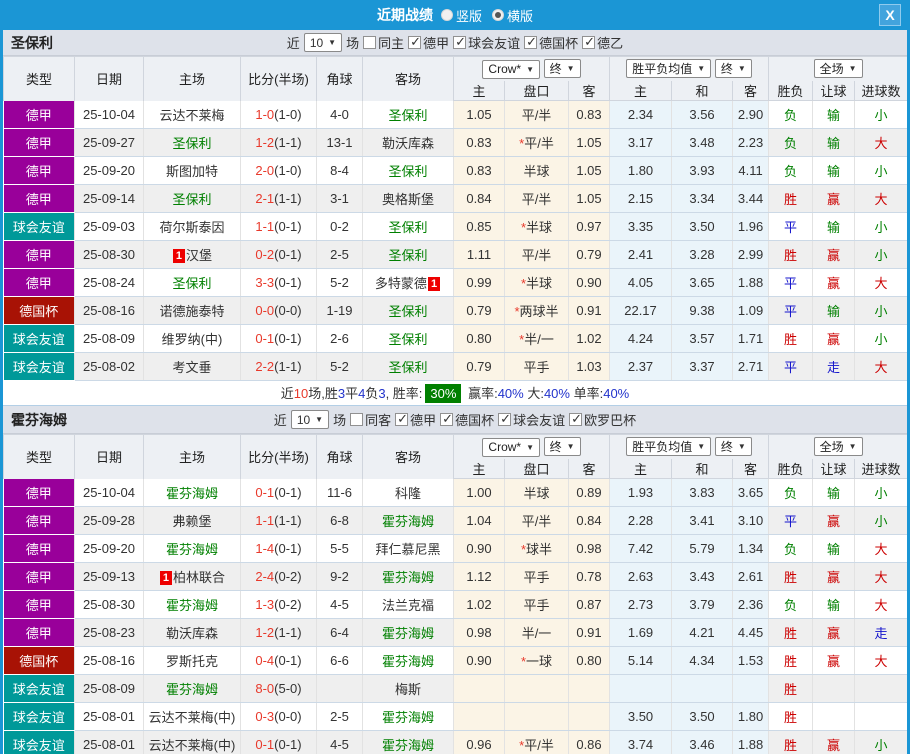  Describe the element at coordinates (39, 688) in the screenshot. I see `type-cell: 球会友谊` at that location.